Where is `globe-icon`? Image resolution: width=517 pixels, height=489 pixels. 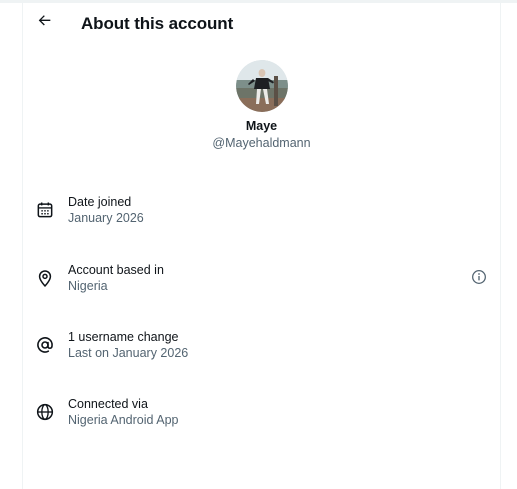
globe-icon is located at coordinates (45, 412).